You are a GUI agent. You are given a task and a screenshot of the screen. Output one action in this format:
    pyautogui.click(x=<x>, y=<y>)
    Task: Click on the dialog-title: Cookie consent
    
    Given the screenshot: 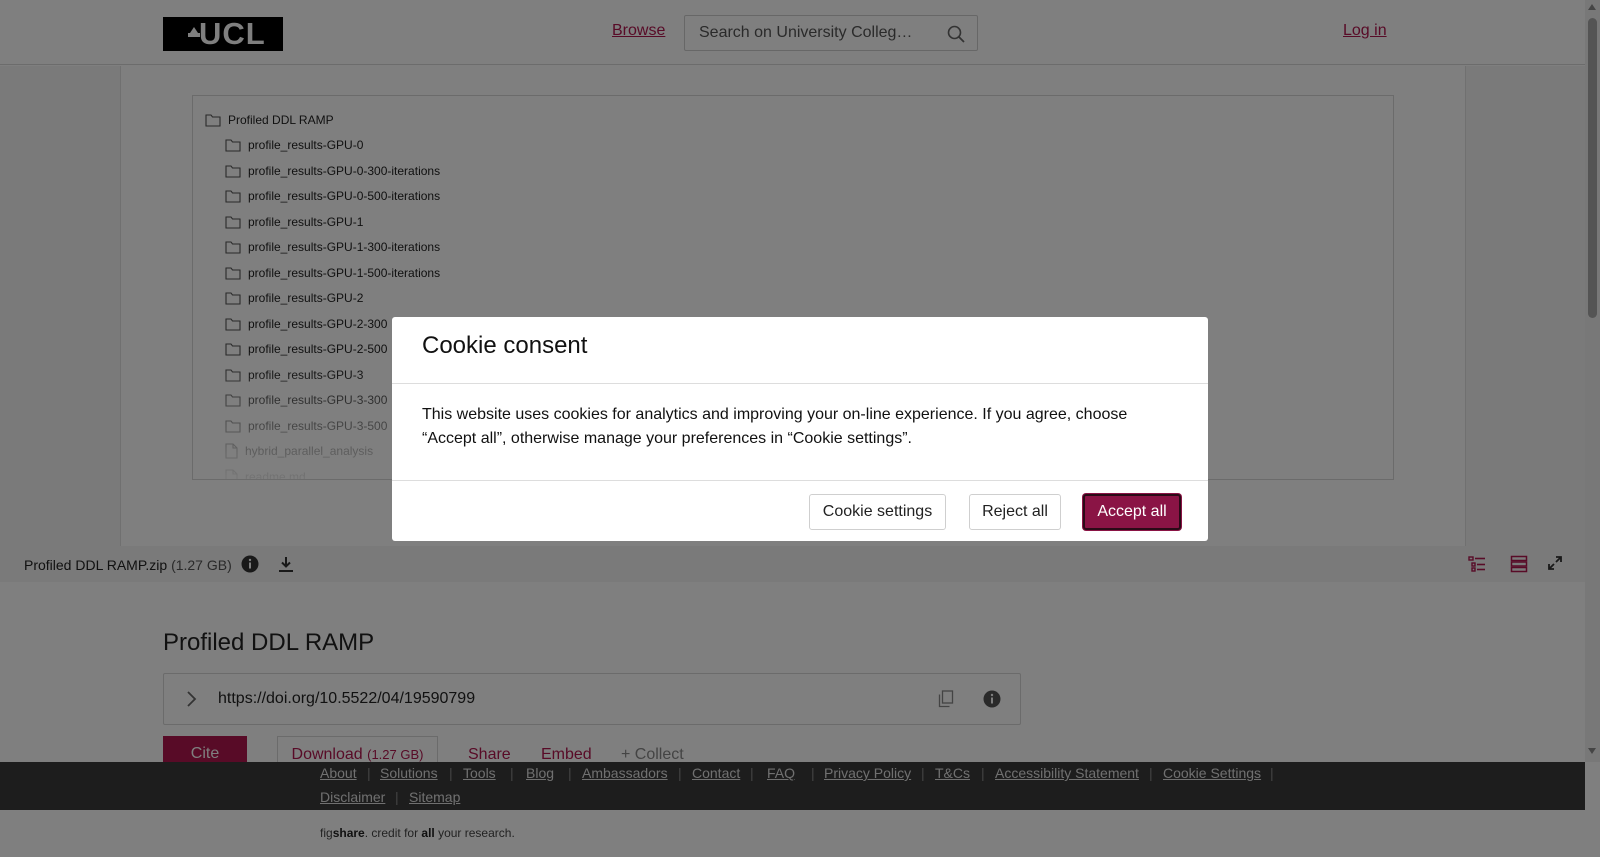 What is the action you would take?
    pyautogui.click(x=505, y=345)
    